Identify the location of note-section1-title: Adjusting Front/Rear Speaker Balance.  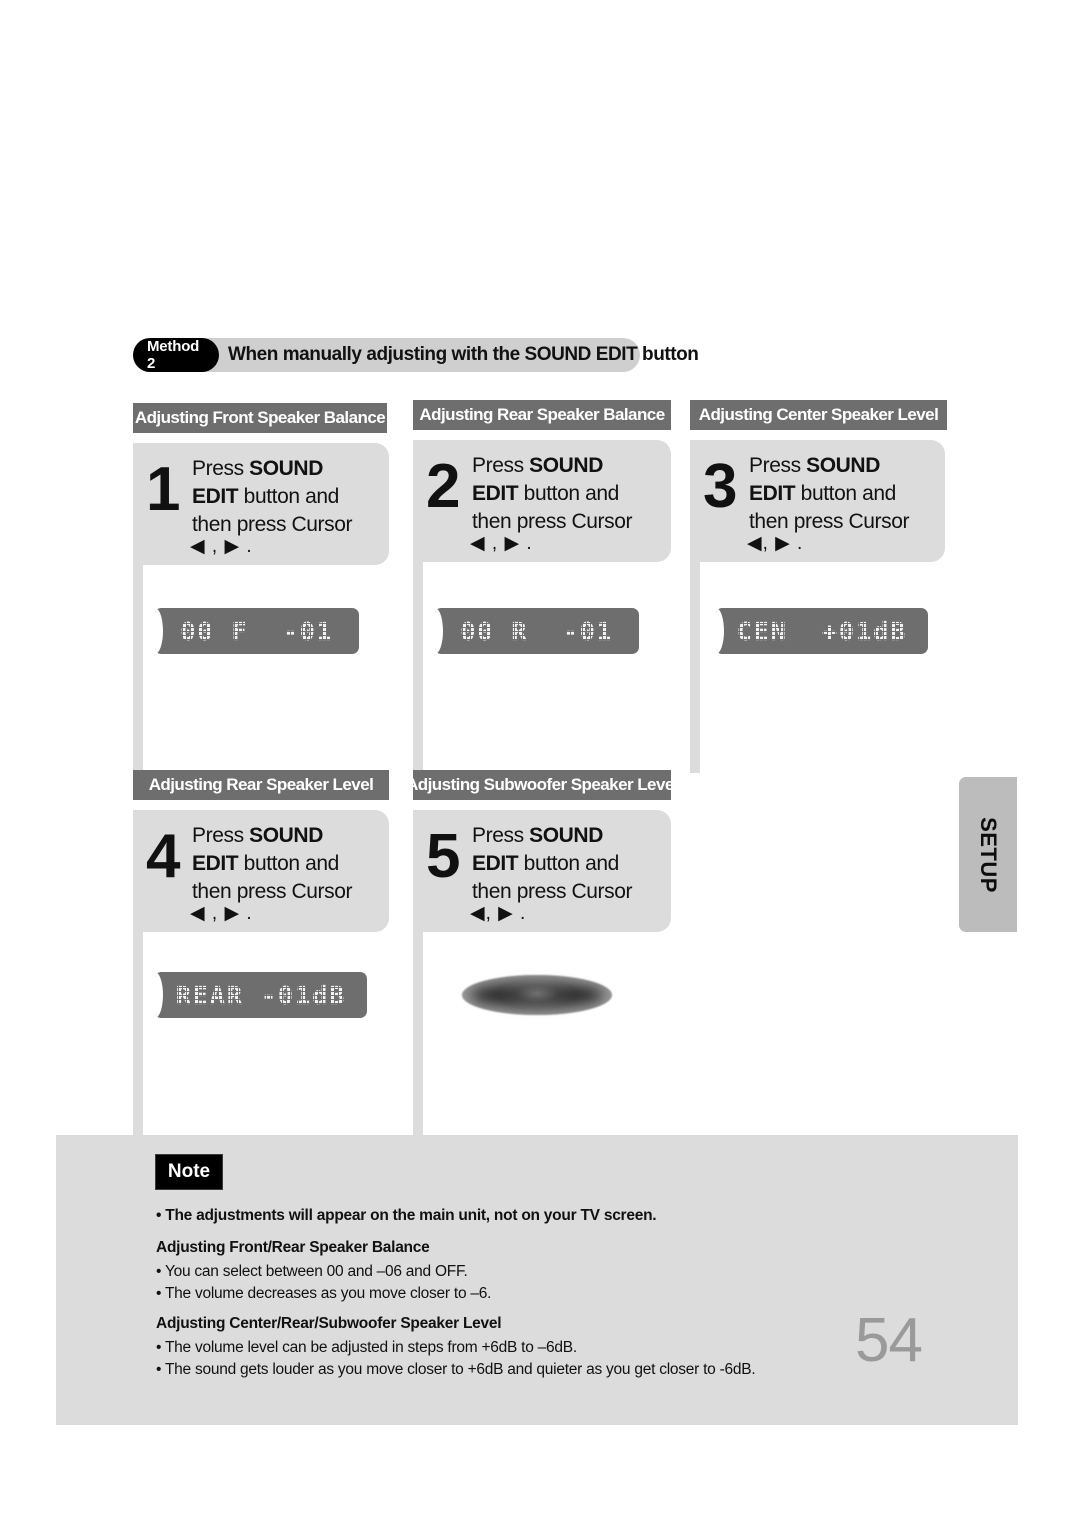
(293, 1247).